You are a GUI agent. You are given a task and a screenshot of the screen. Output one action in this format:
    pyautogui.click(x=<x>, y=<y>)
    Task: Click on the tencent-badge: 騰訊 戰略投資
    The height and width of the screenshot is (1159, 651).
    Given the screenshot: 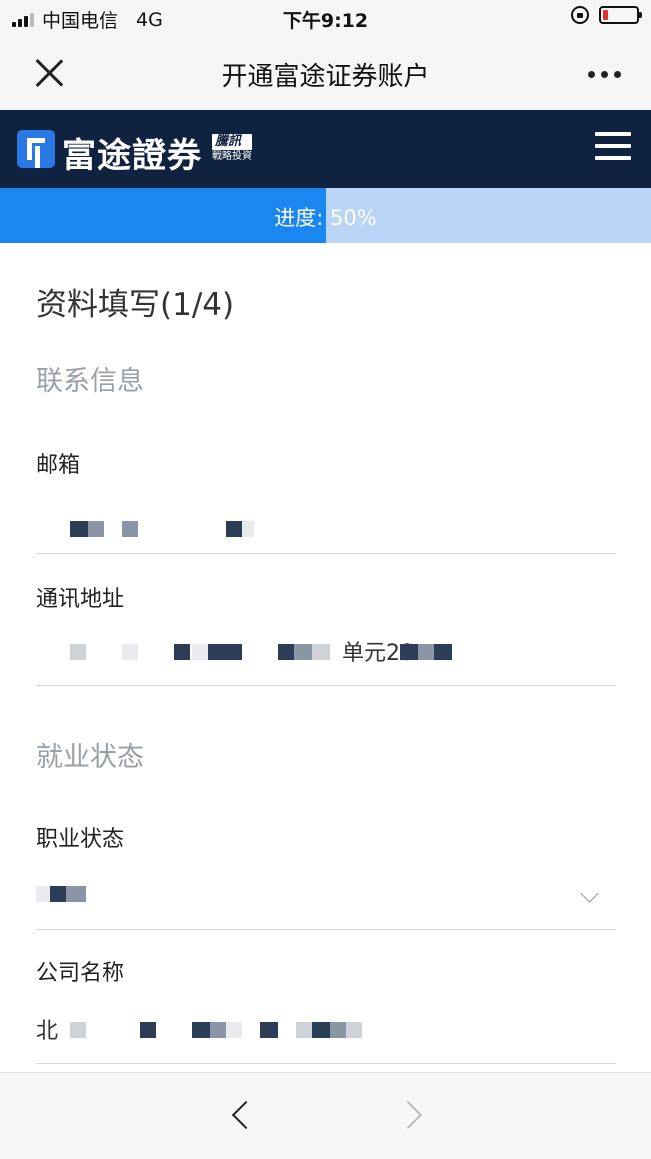 What is the action you would take?
    pyautogui.click(x=232, y=149)
    